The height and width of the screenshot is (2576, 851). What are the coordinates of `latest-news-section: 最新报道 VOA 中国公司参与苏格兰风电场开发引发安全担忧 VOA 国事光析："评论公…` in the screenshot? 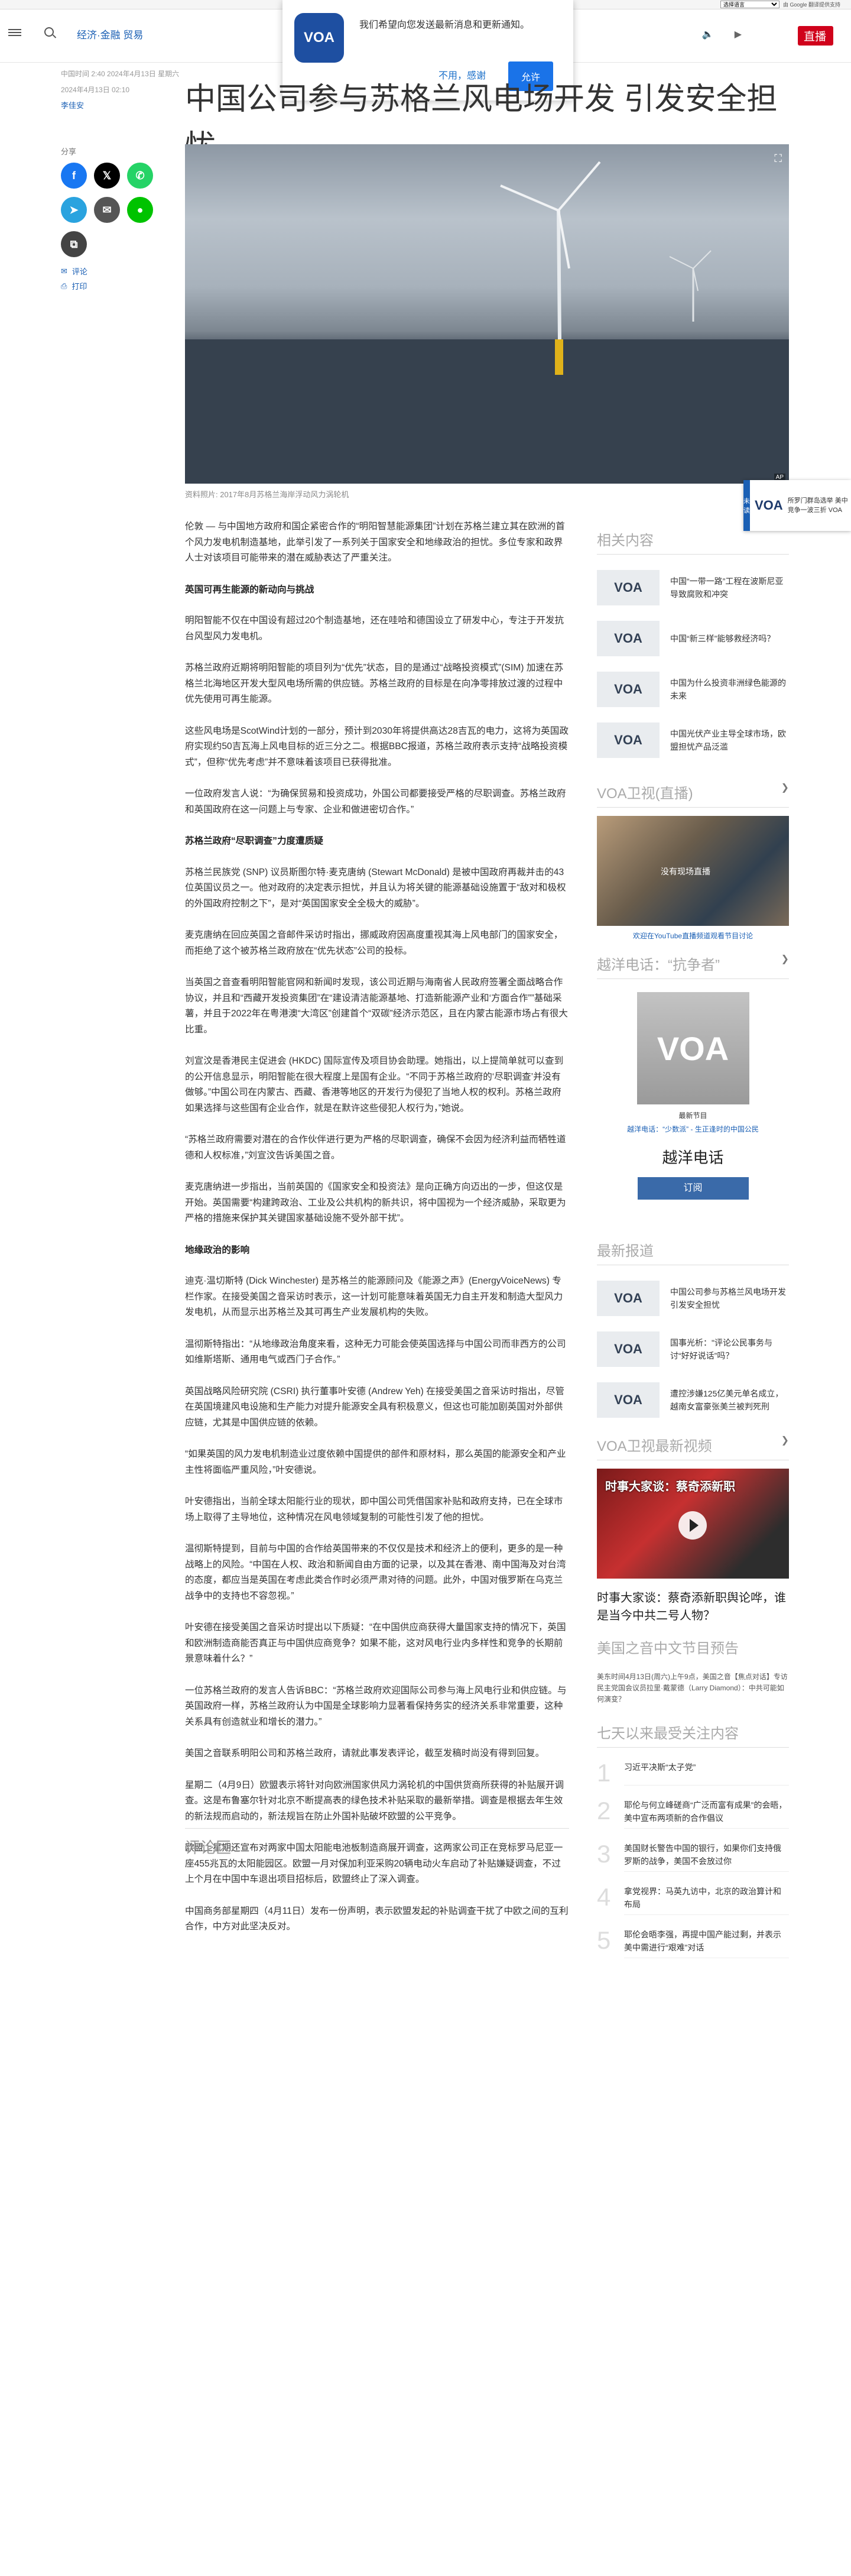 It's located at (693, 1328).